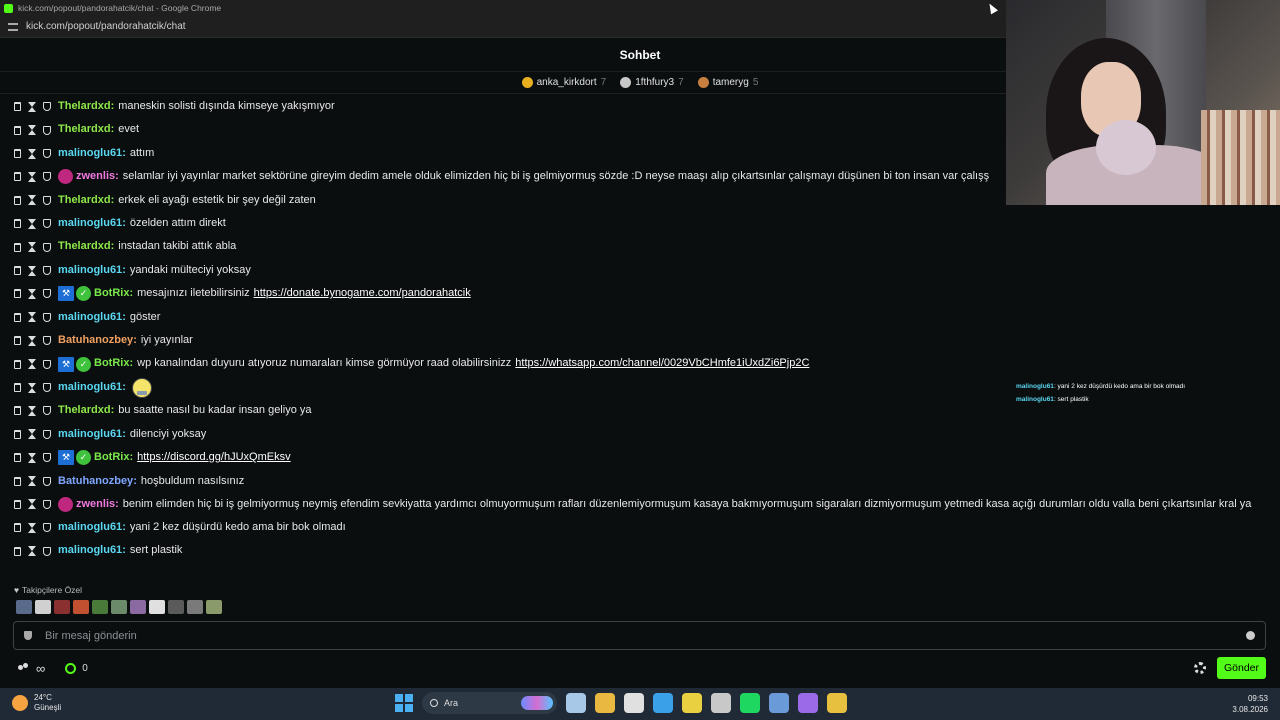 The width and height of the screenshot is (1280, 720). What do you see at coordinates (727, 82) in the screenshot?
I see `leaderboard-item: tameryg 5` at bounding box center [727, 82].